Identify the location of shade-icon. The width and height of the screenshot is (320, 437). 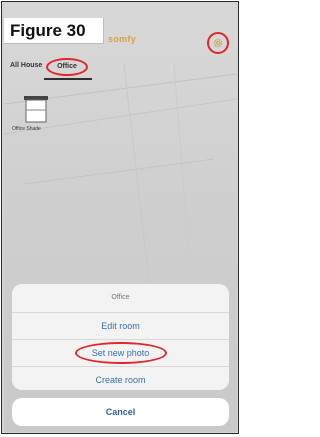
(36, 109).